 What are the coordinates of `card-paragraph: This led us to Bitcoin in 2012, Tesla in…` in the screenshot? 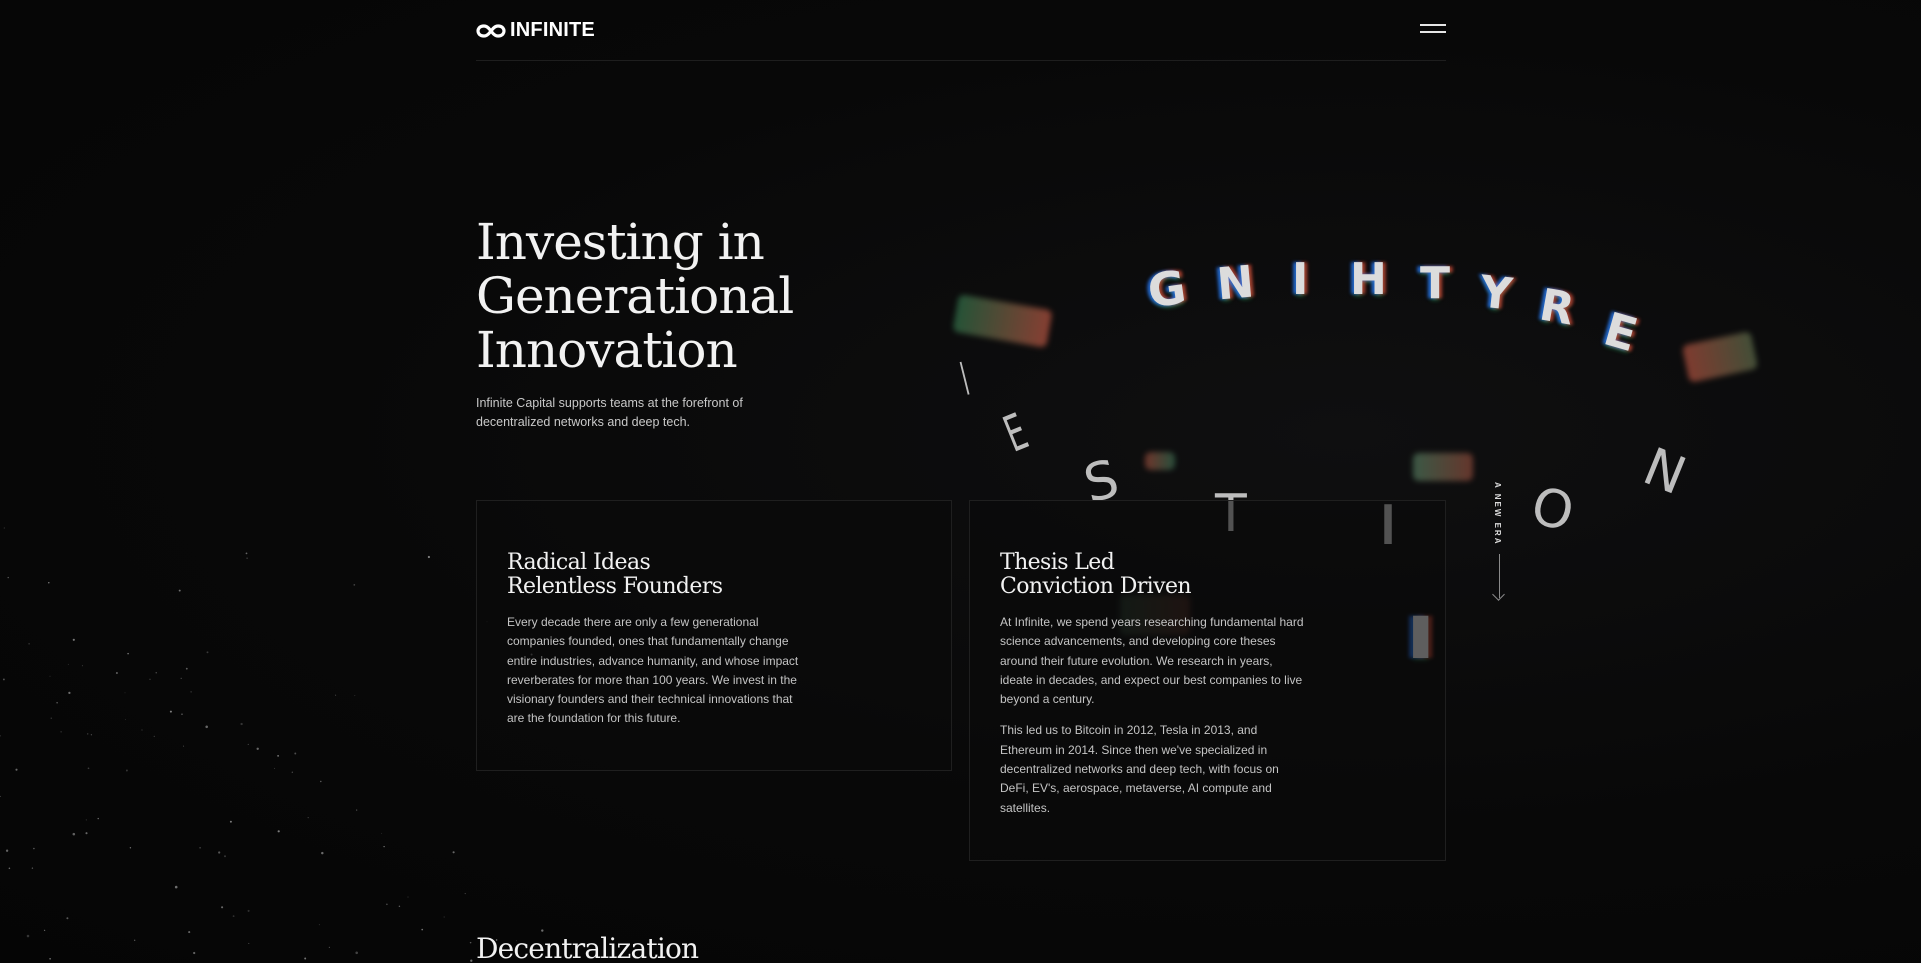 It's located at (1139, 769).